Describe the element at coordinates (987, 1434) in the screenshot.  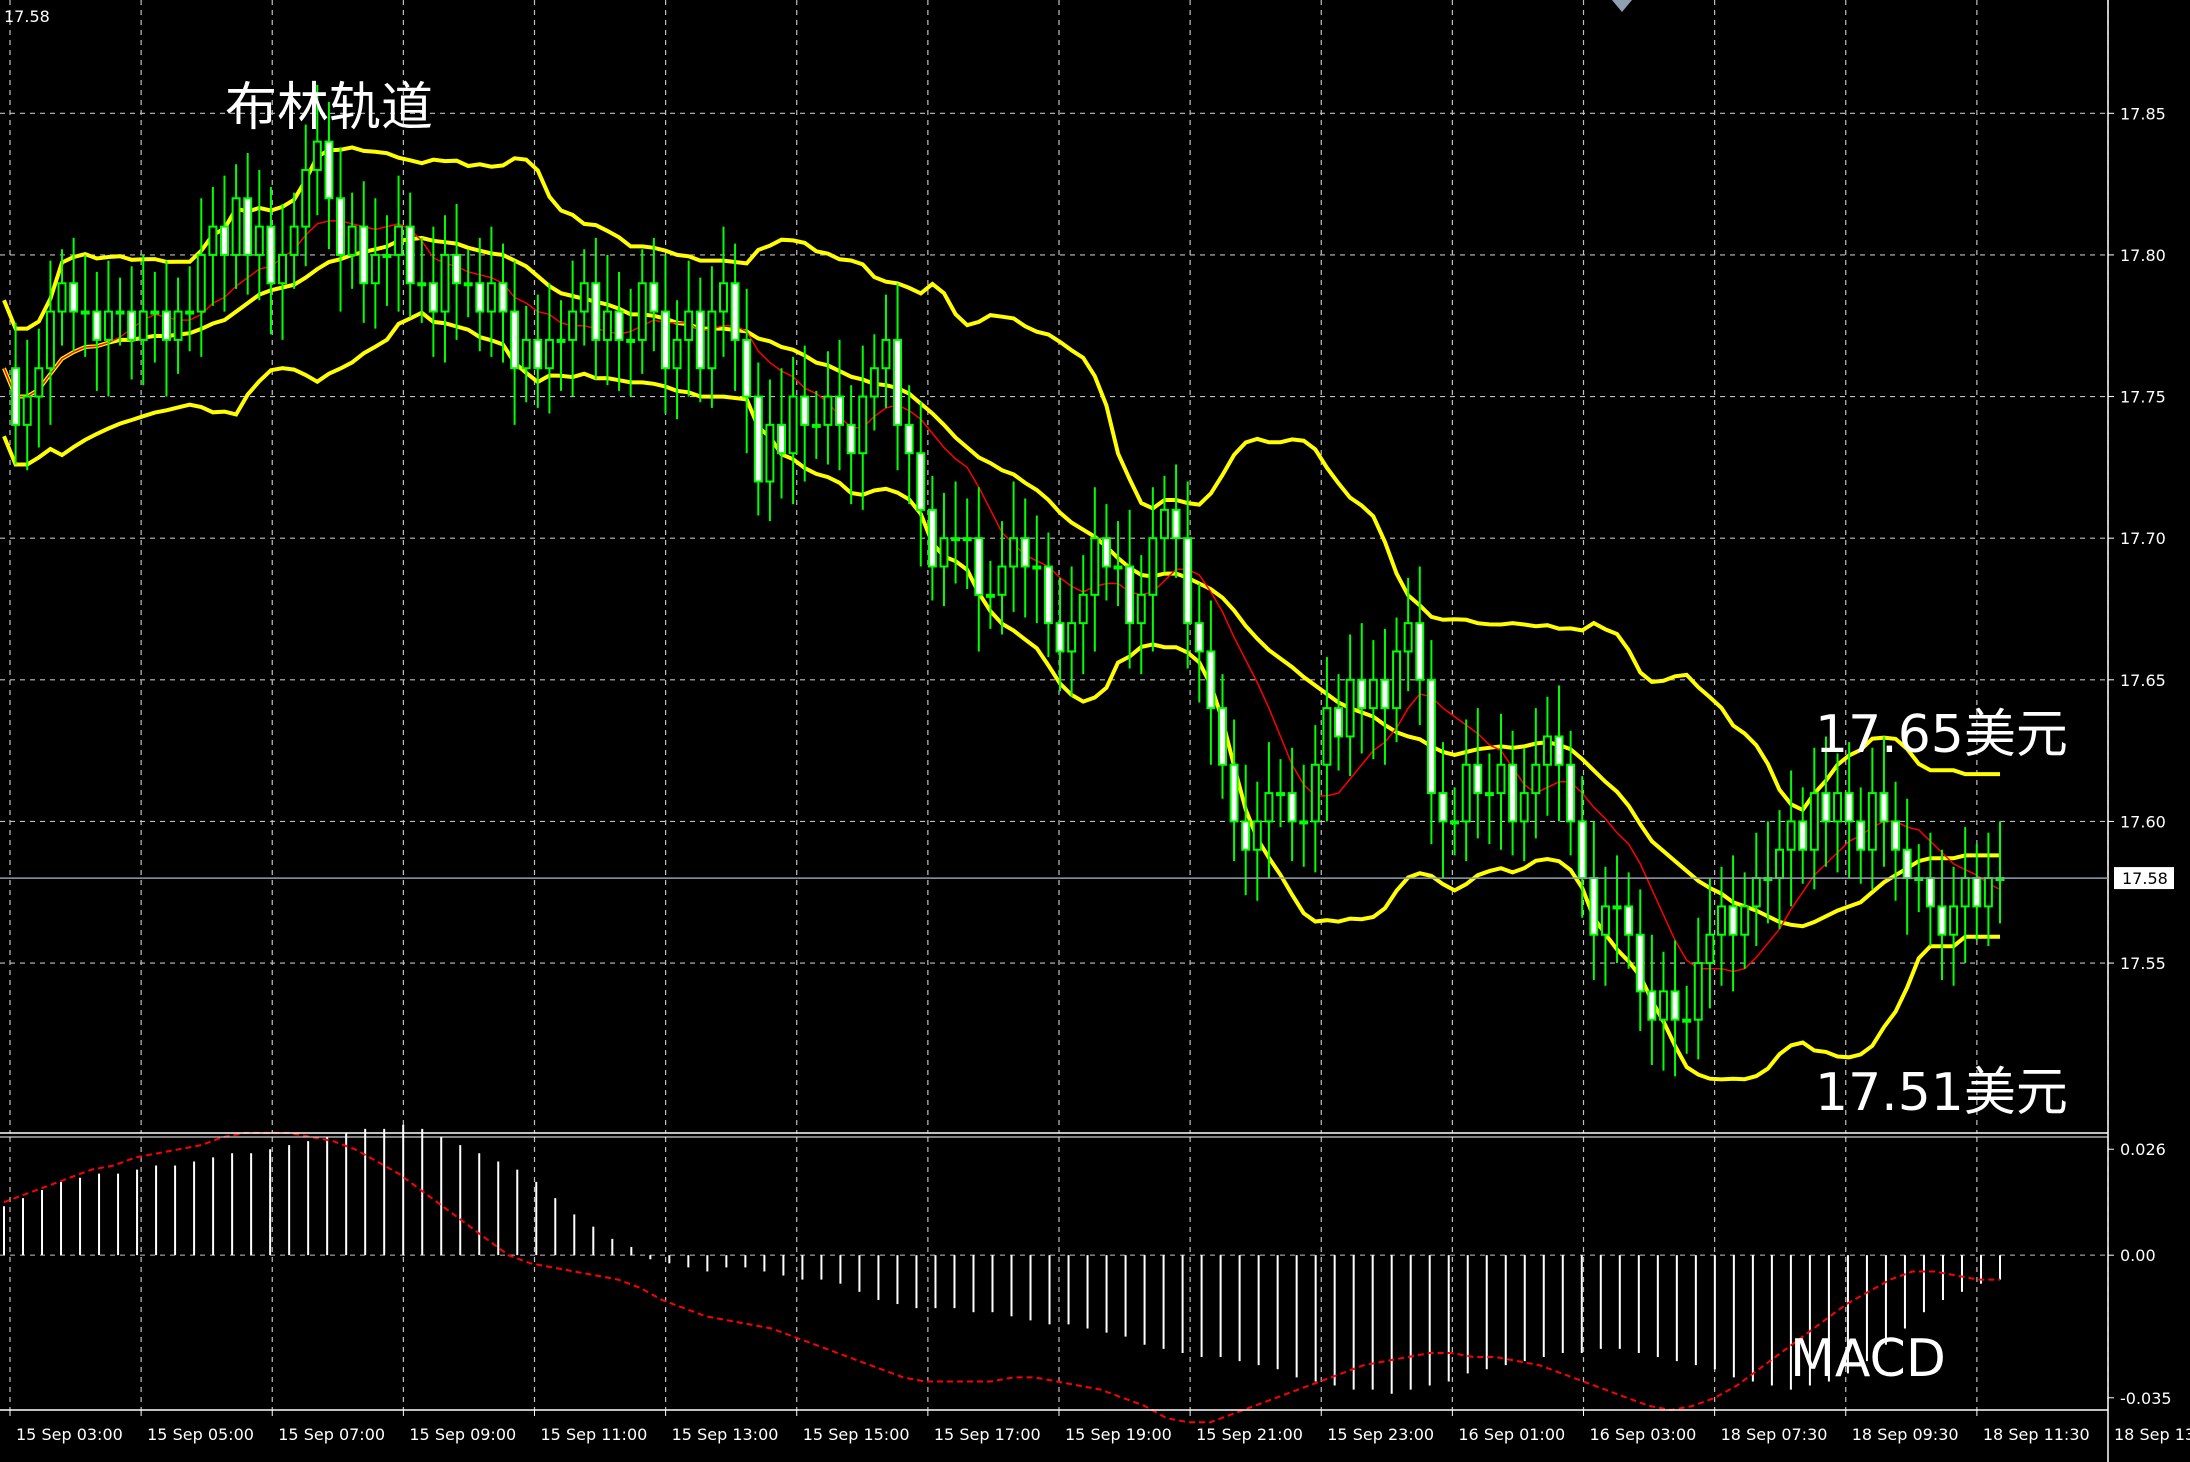
I see `x-tick-label: 15 Sep 17:00` at that location.